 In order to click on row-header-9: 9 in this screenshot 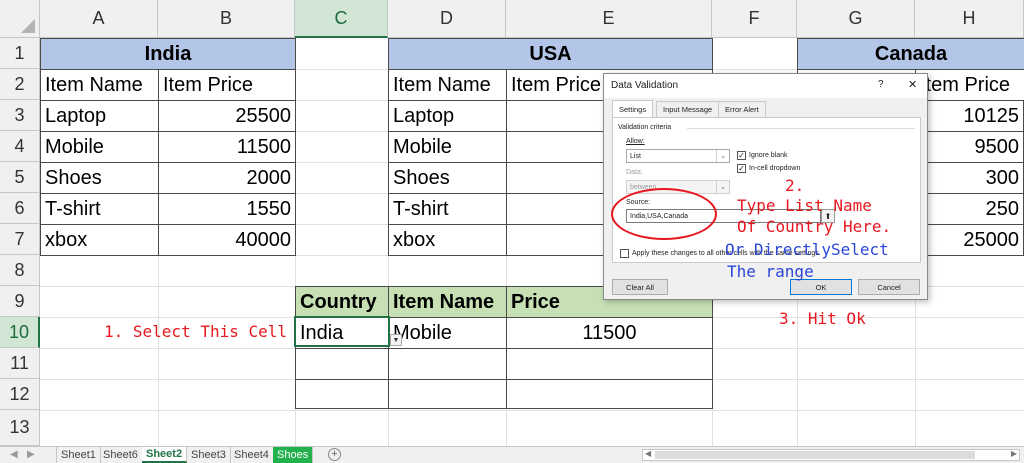, I will do `click(20, 301)`.